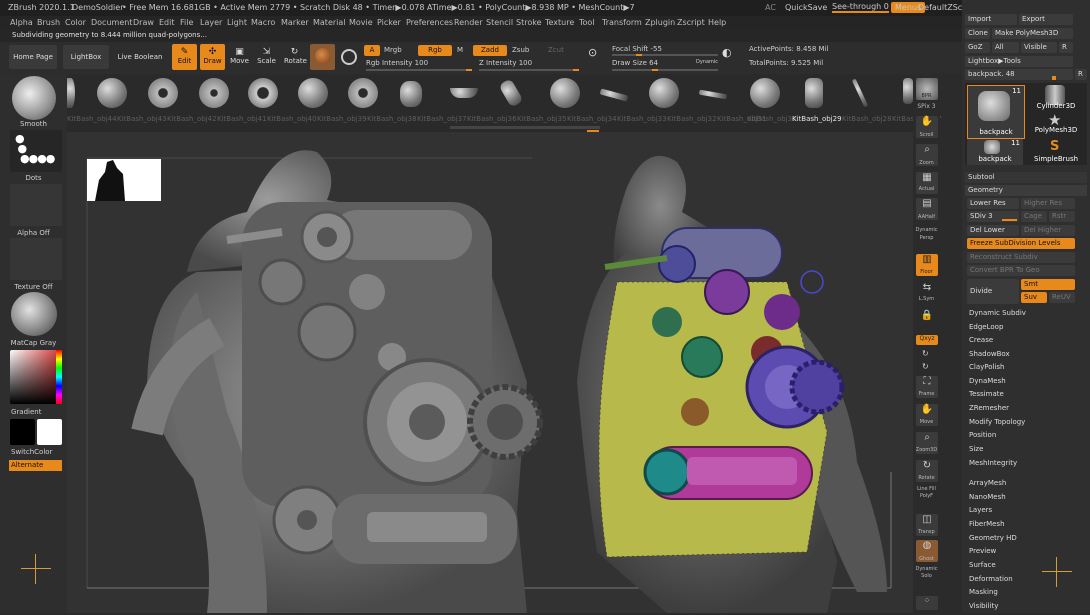 The image size is (1090, 615). I want to click on freeze-subdivision-button: Freeze SubDivision Levels, so click(1021, 243).